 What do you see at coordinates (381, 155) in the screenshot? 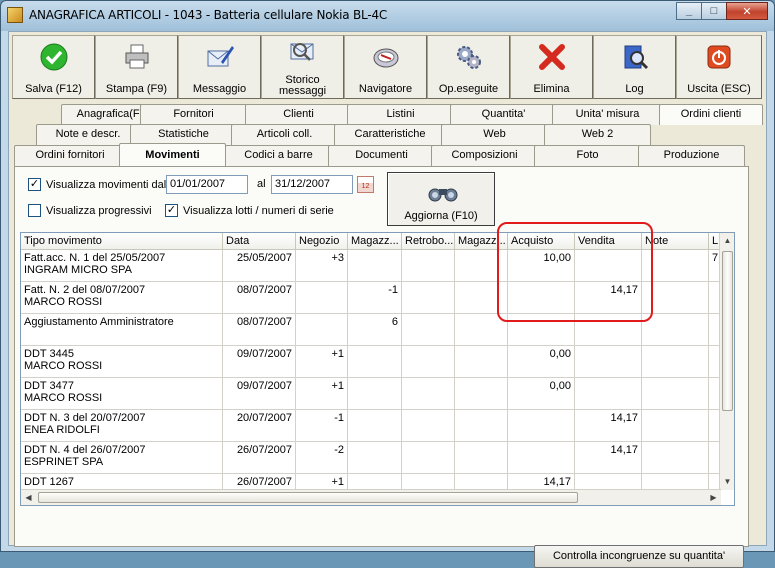
I see `tab-documenti: Documenti` at bounding box center [381, 155].